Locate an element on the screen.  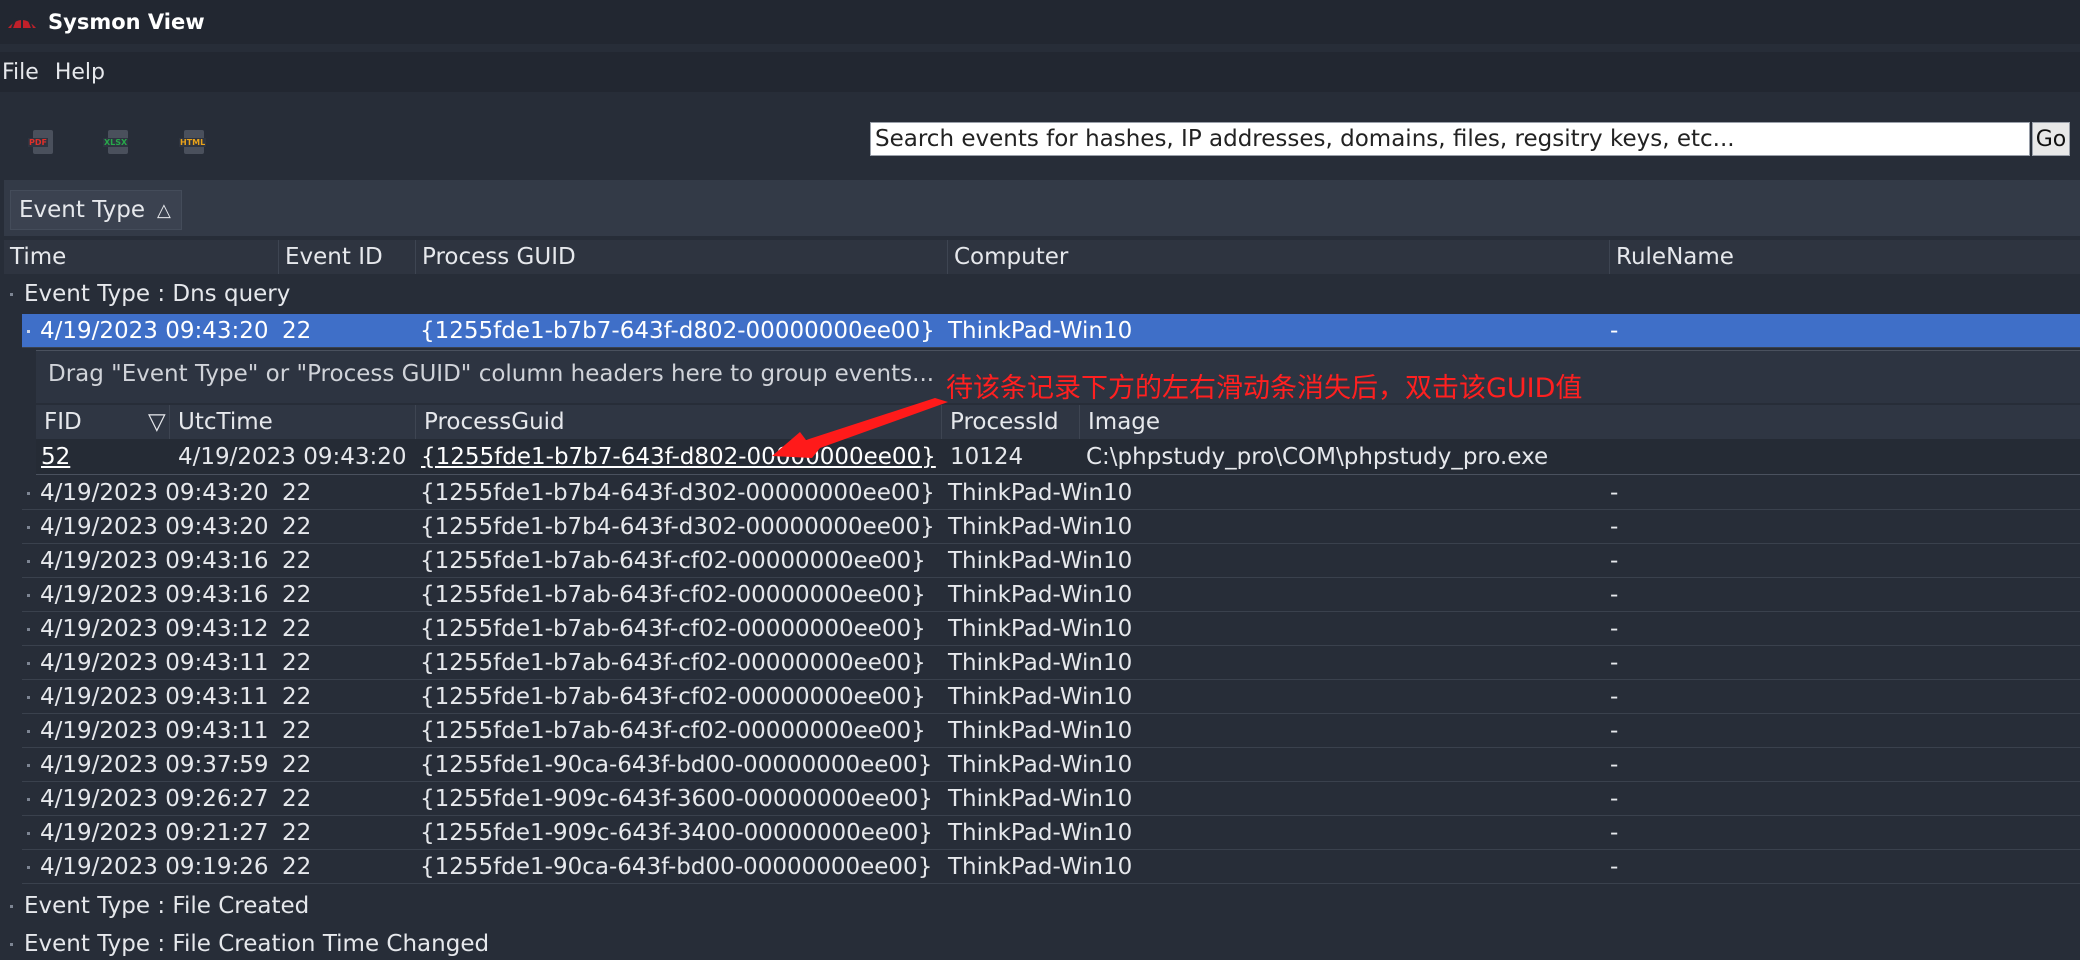
sort-descending-icon: ▽ is located at coordinates (157, 422).